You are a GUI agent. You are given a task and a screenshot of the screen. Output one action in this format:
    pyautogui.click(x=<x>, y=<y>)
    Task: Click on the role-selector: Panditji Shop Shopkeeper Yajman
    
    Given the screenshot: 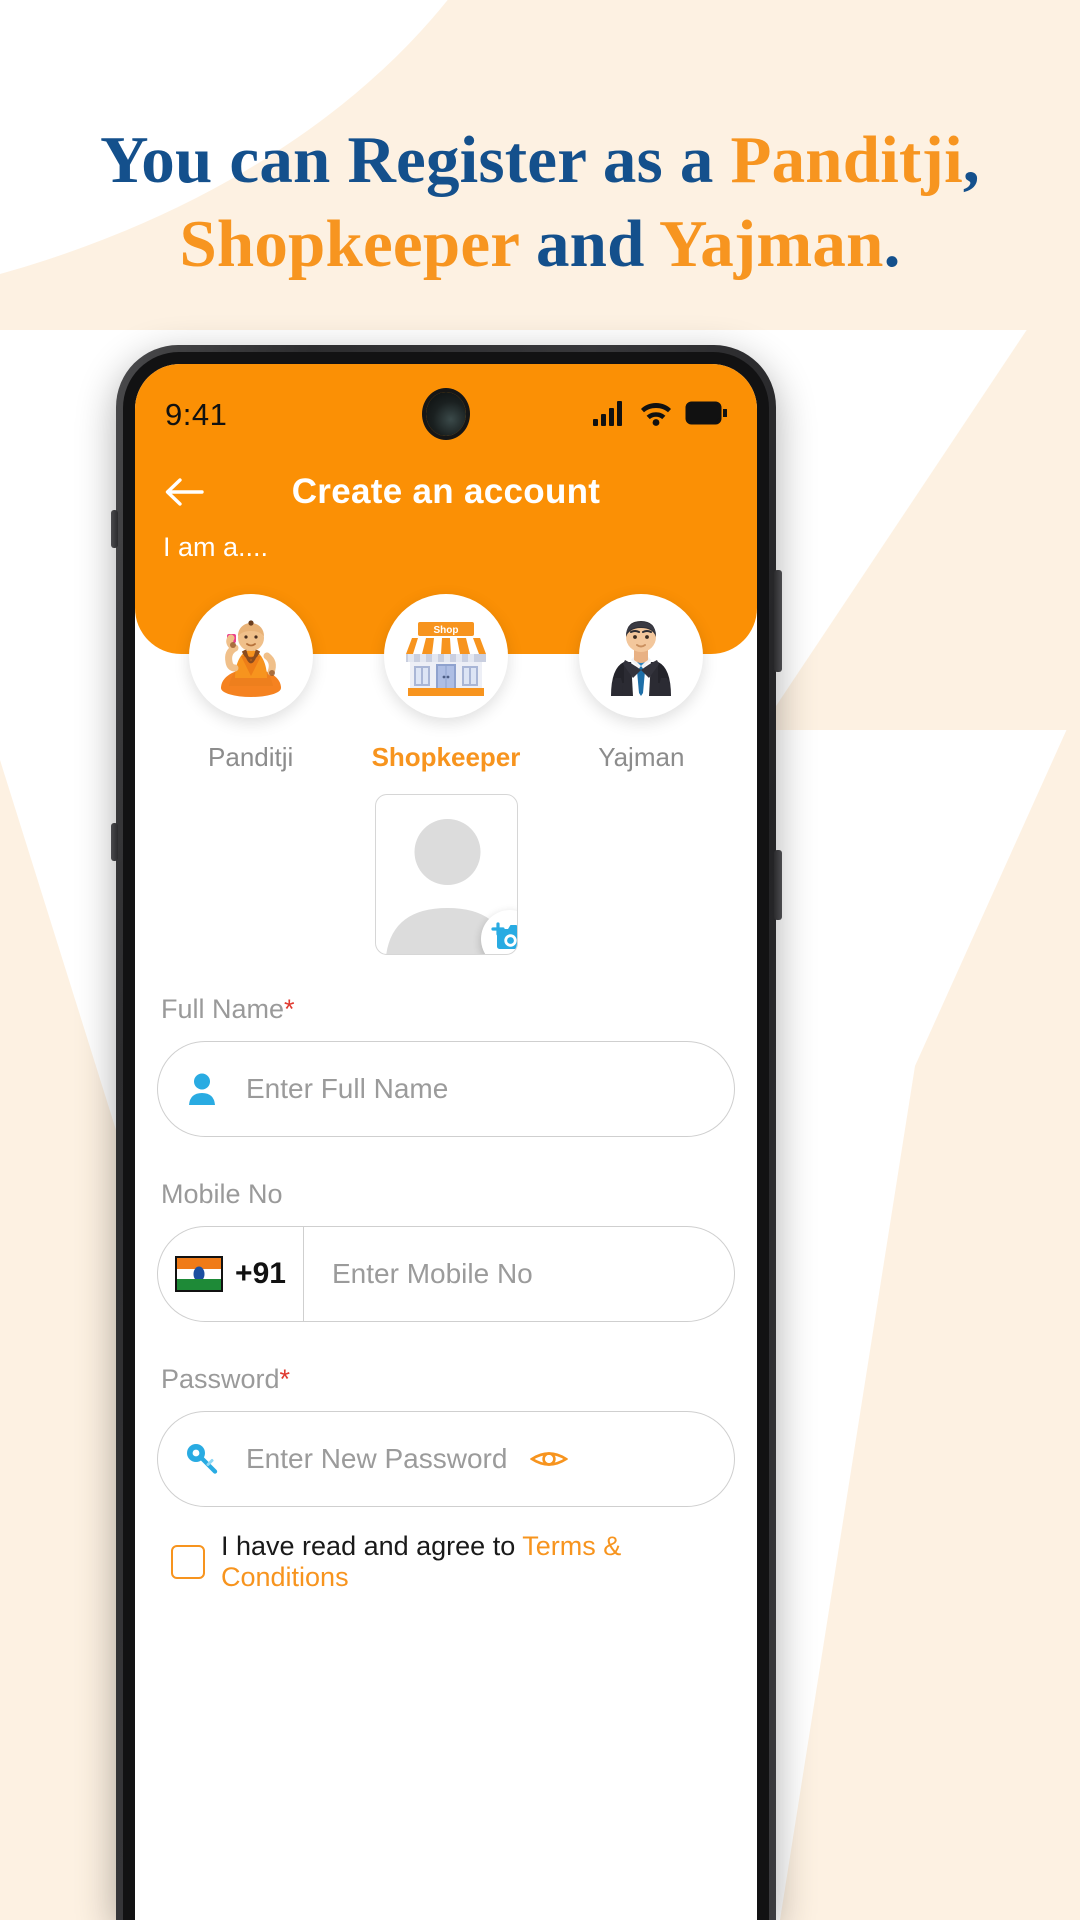 What is the action you would take?
    pyautogui.click(x=446, y=683)
    